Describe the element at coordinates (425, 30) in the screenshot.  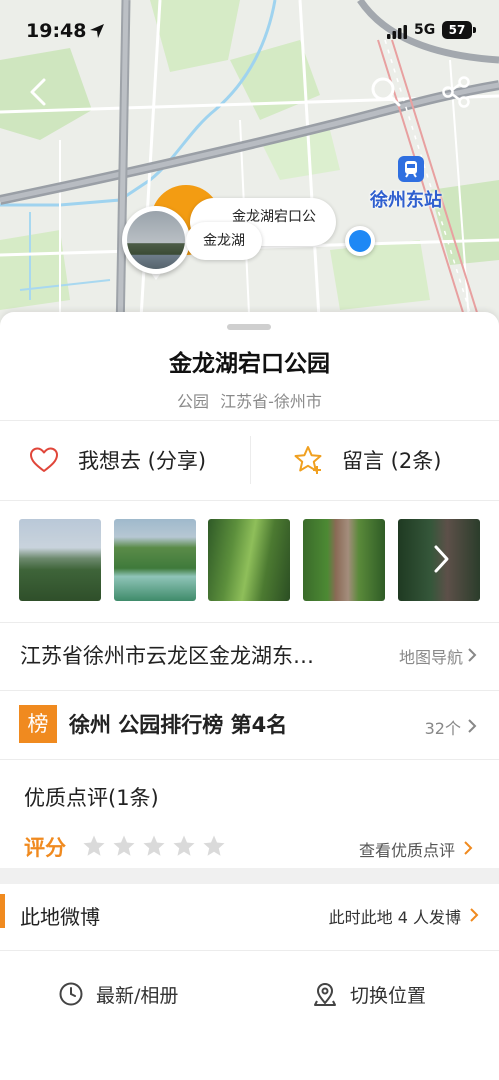
I see `network-type: 5G` at that location.